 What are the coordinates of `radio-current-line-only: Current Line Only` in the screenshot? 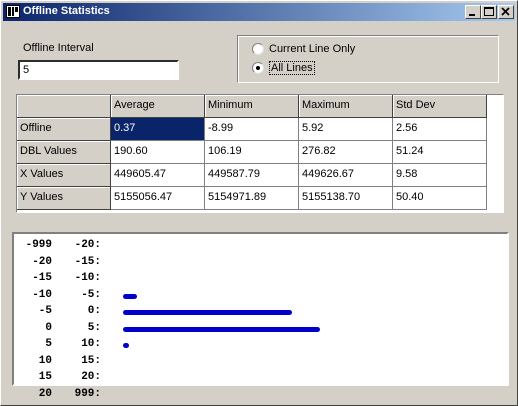 It's located at (303, 49).